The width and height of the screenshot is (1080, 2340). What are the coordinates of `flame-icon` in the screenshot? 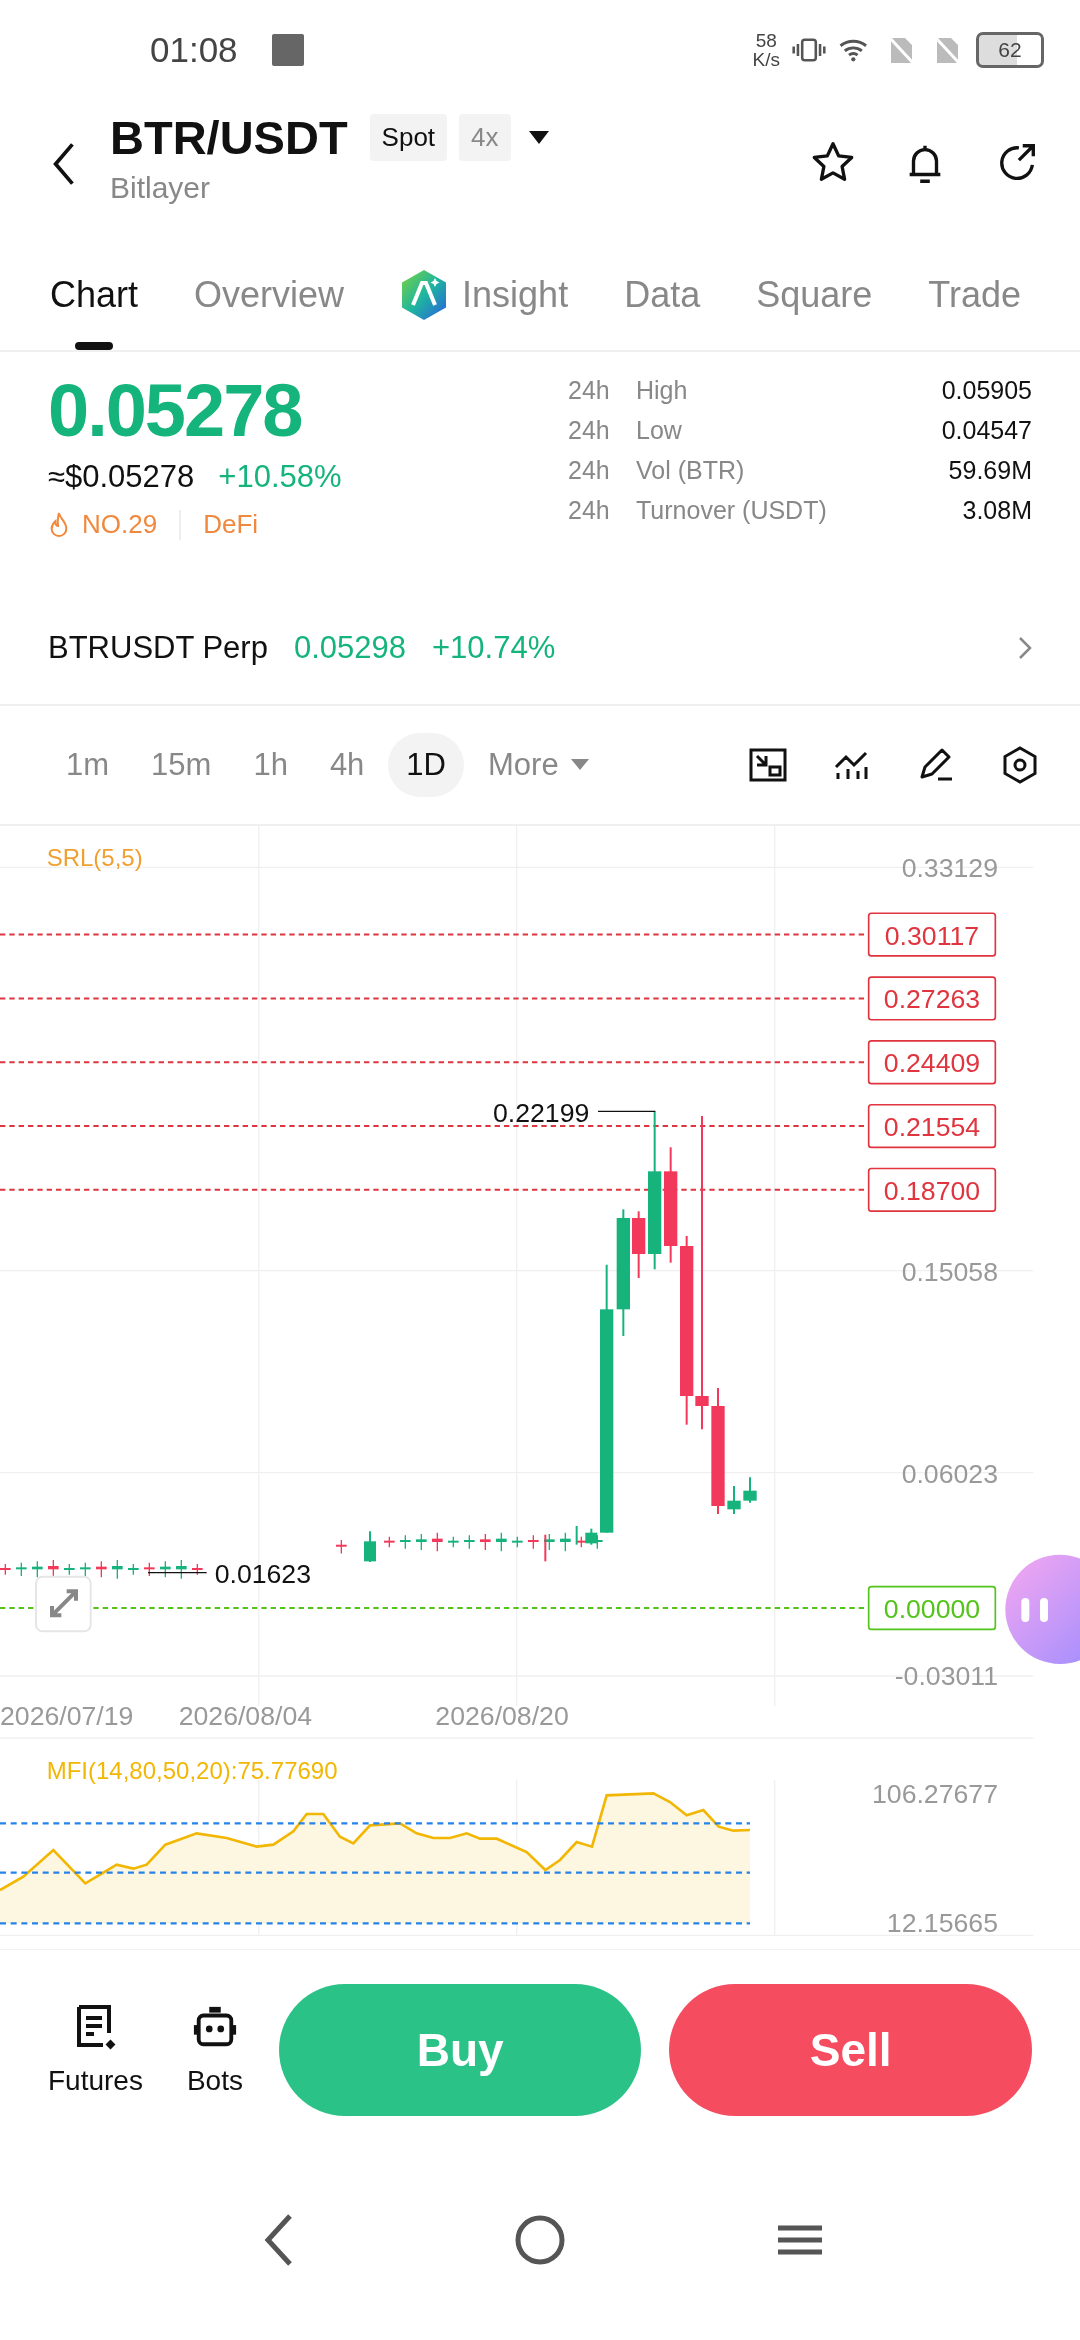 It's located at (59, 524).